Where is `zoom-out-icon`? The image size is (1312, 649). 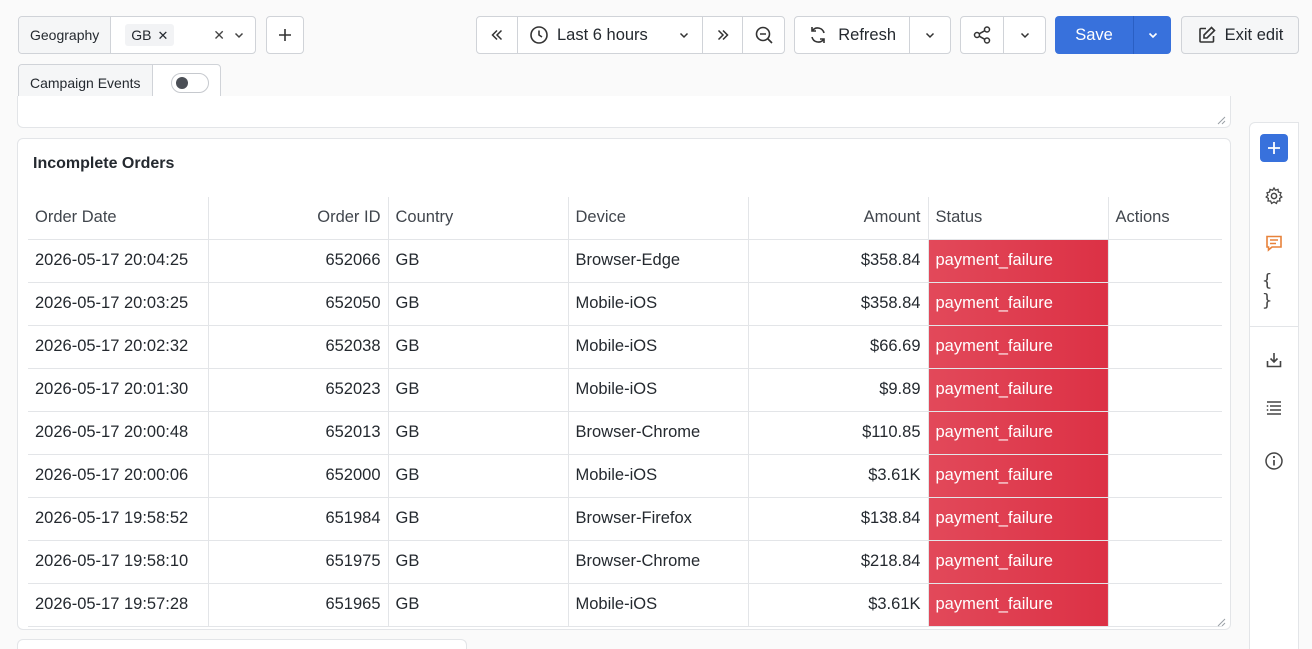
zoom-out-icon is located at coordinates (764, 35).